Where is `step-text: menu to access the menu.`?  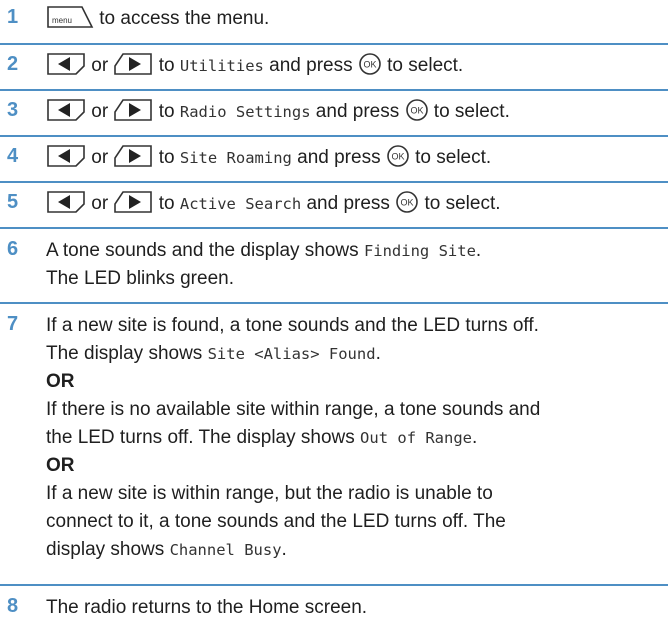
step-text: menu to access the menu. is located at coordinates (356, 19).